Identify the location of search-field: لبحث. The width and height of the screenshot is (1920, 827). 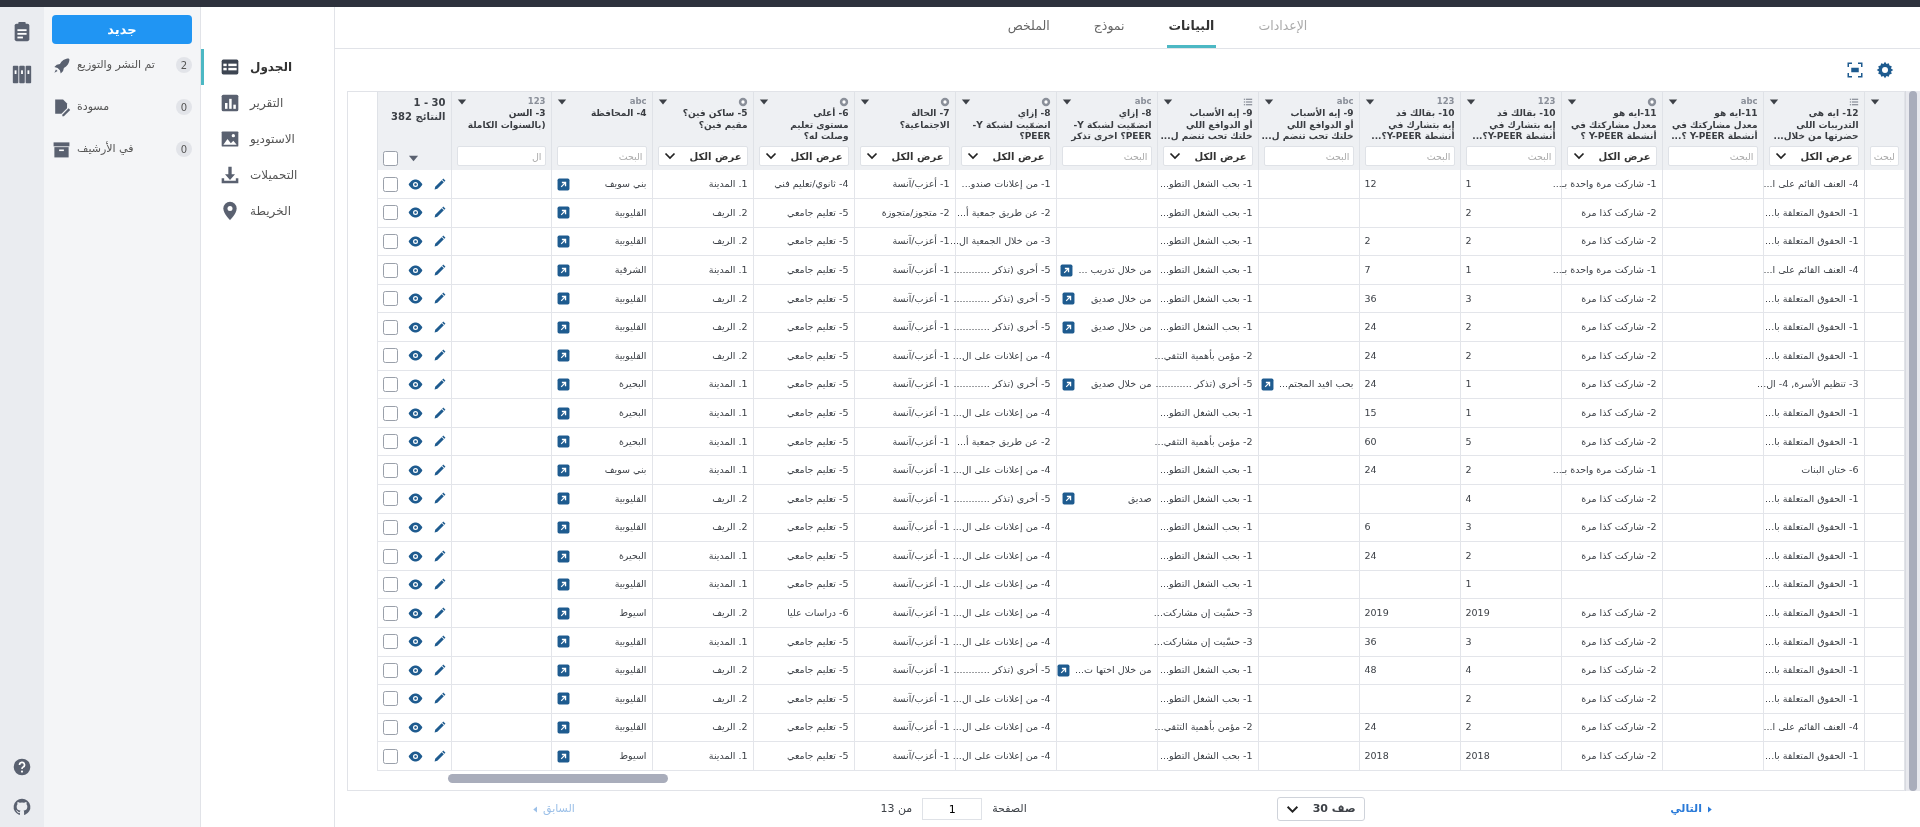
(1884, 156).